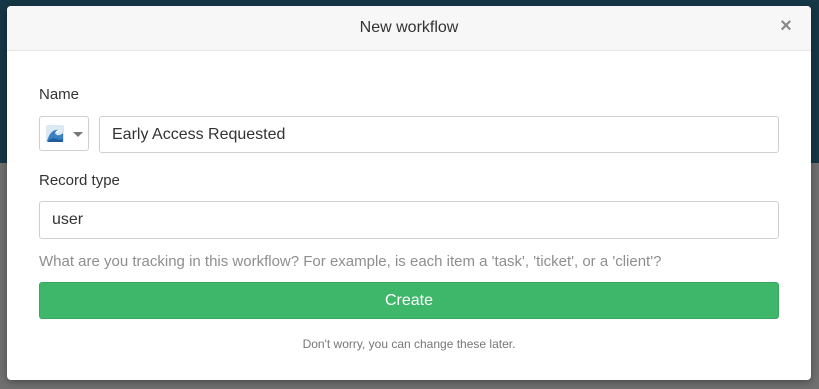  What do you see at coordinates (79, 180) in the screenshot?
I see `record-type-label: Record type` at bounding box center [79, 180].